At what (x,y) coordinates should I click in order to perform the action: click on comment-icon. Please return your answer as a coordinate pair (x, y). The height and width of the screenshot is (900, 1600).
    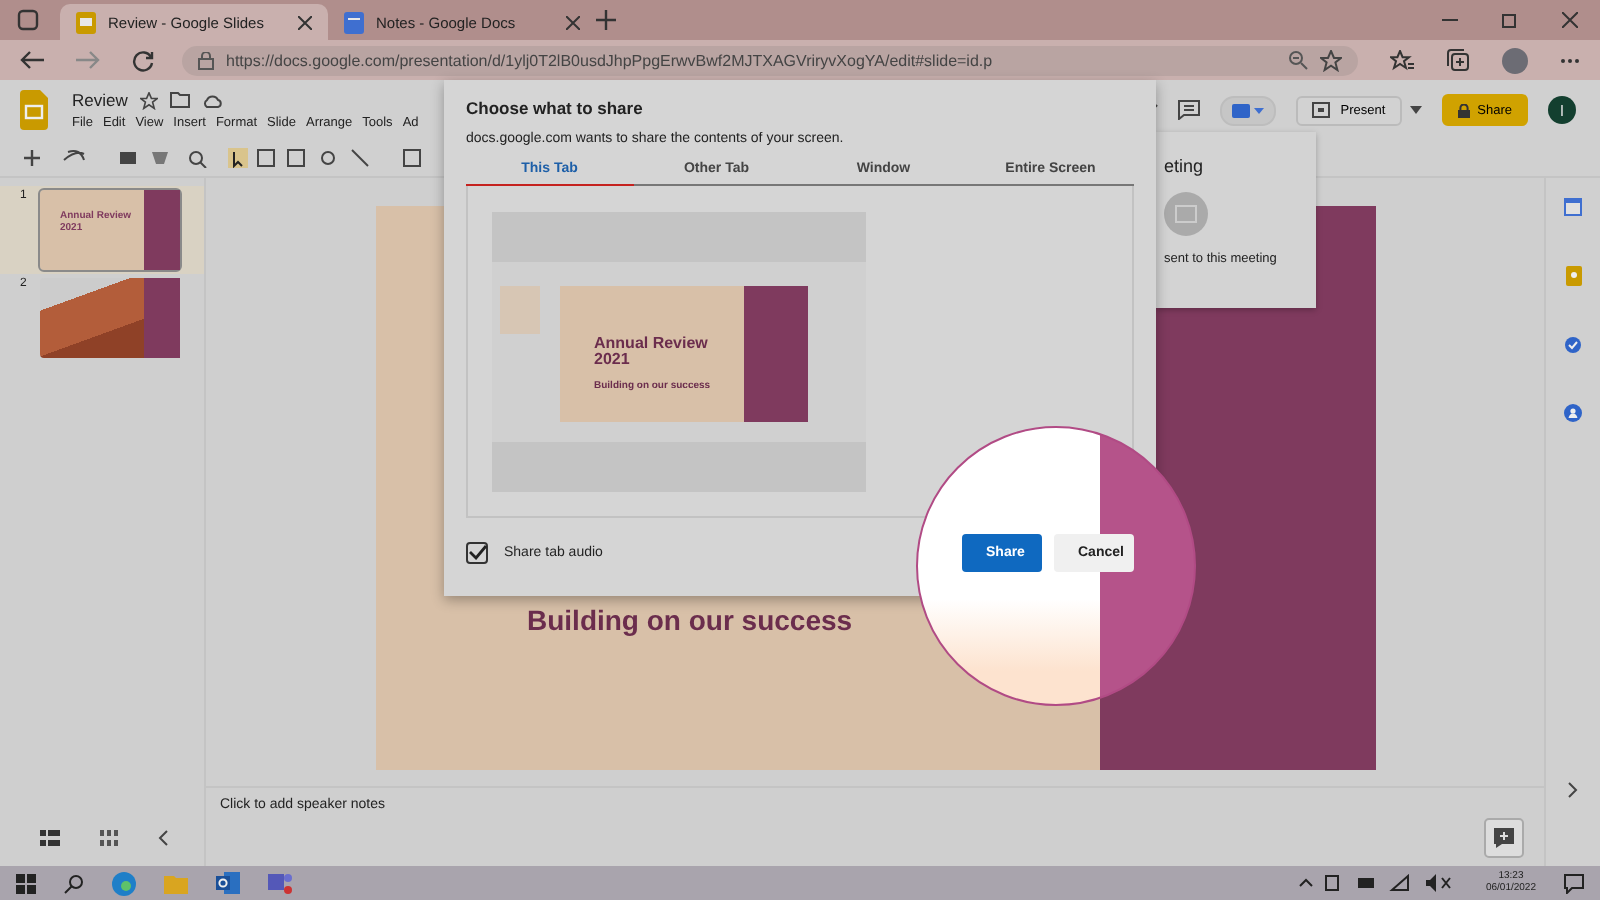
    Looking at the image, I should click on (1189, 110).